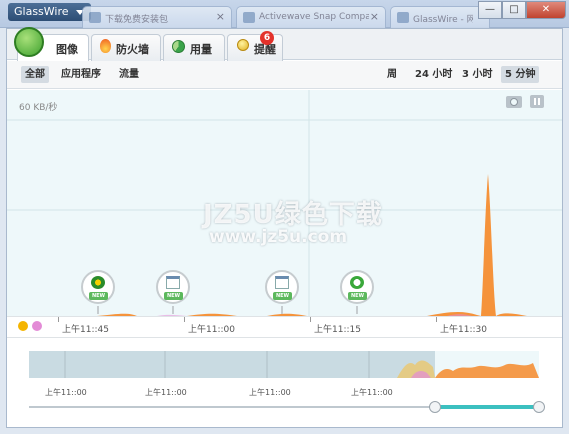 The width and height of the screenshot is (569, 434). What do you see at coordinates (477, 74) in the screenshot?
I see `range-3h-button: 3 小时` at bounding box center [477, 74].